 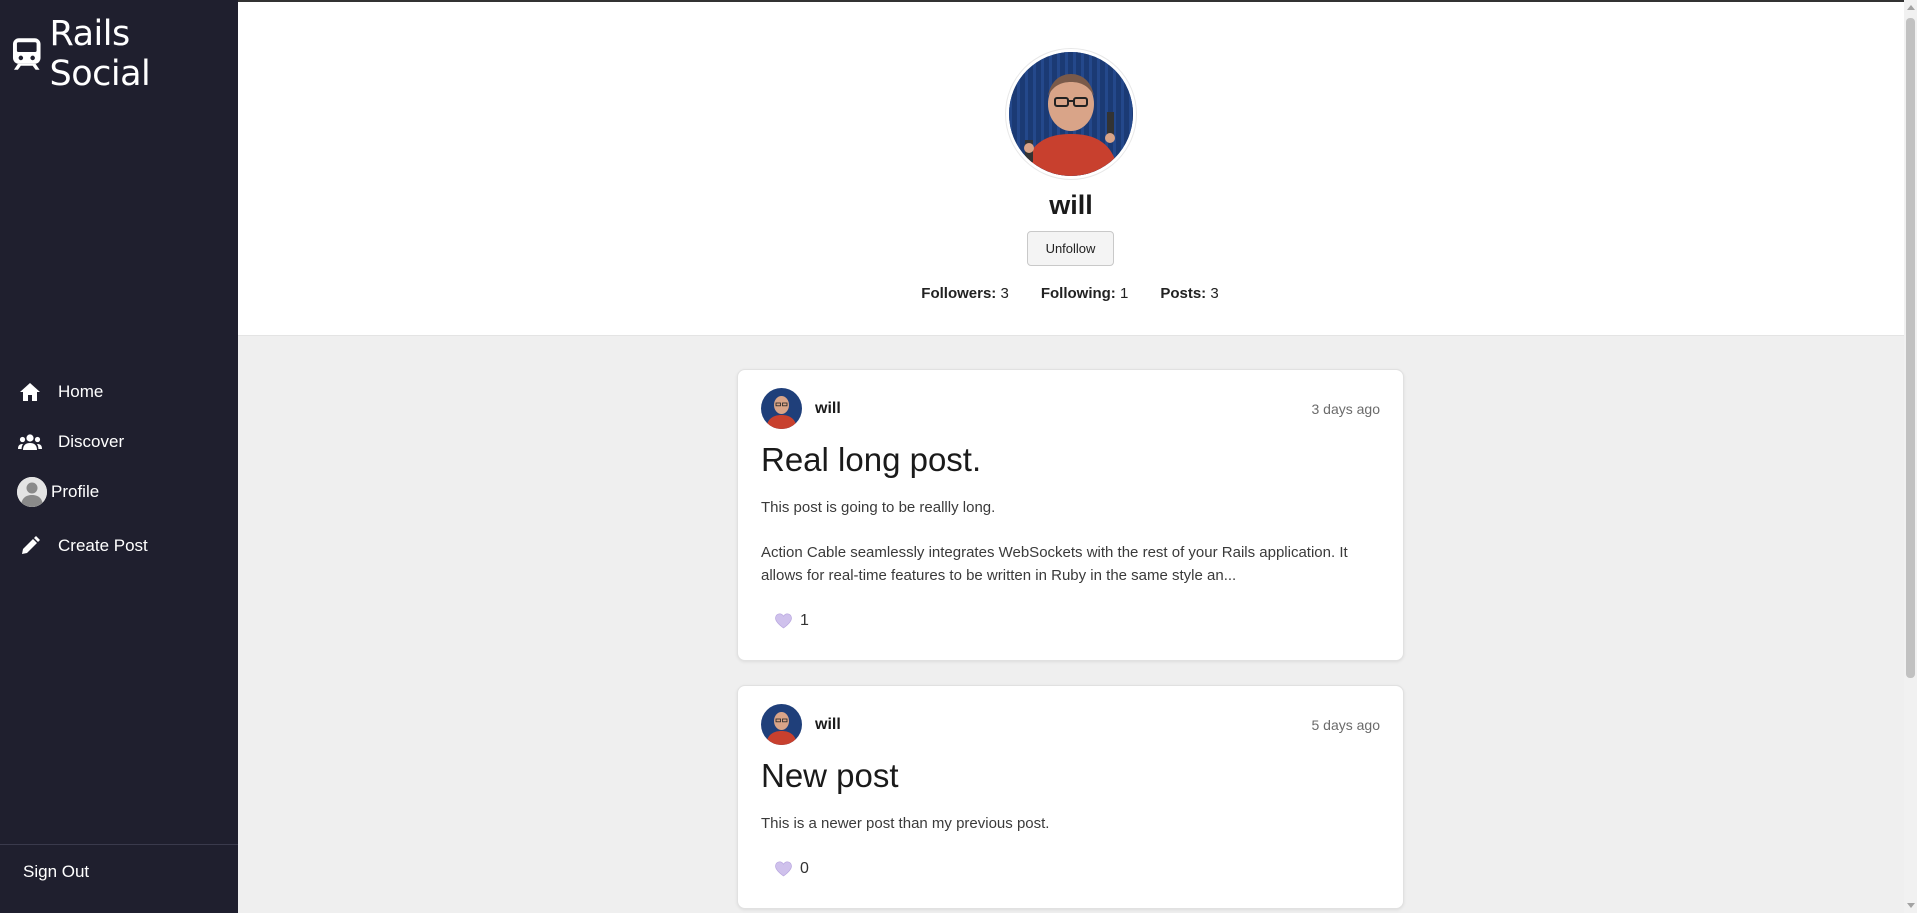 I want to click on profile-stats: Followers: 3 Following: 1 Posts: 3, so click(x=1071, y=293).